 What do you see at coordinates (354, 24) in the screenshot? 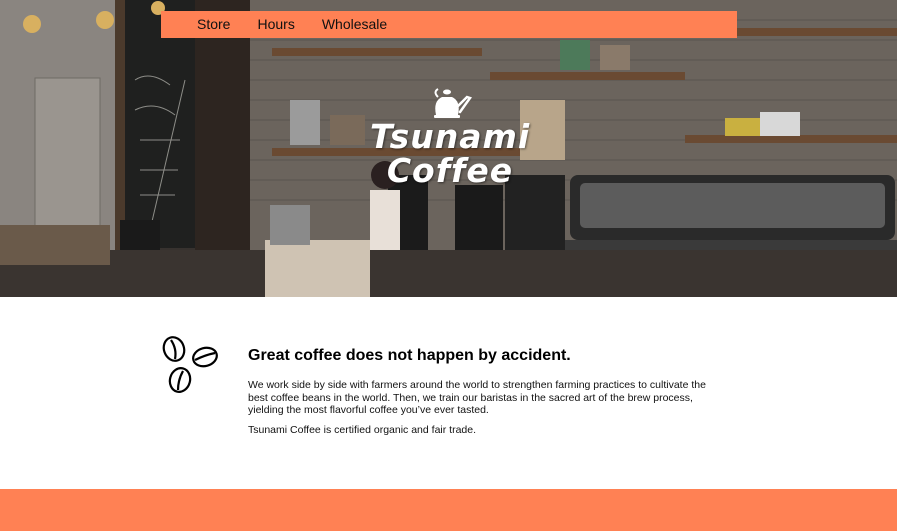
I see `nav-link-wholesale: Wholesale` at bounding box center [354, 24].